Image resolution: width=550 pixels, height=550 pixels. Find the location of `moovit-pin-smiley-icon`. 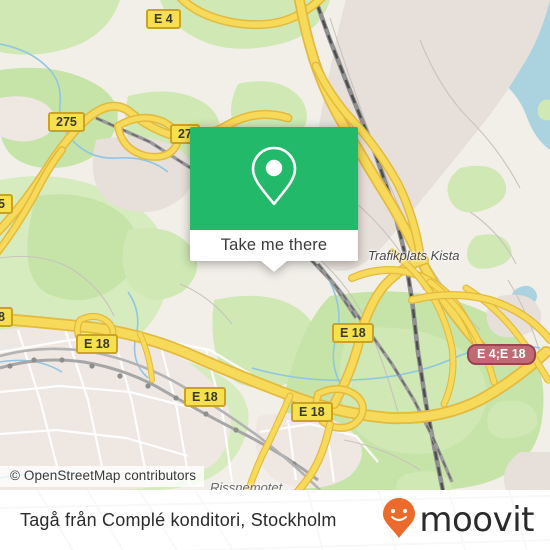

moovit-pin-smiley-icon is located at coordinates (399, 520).